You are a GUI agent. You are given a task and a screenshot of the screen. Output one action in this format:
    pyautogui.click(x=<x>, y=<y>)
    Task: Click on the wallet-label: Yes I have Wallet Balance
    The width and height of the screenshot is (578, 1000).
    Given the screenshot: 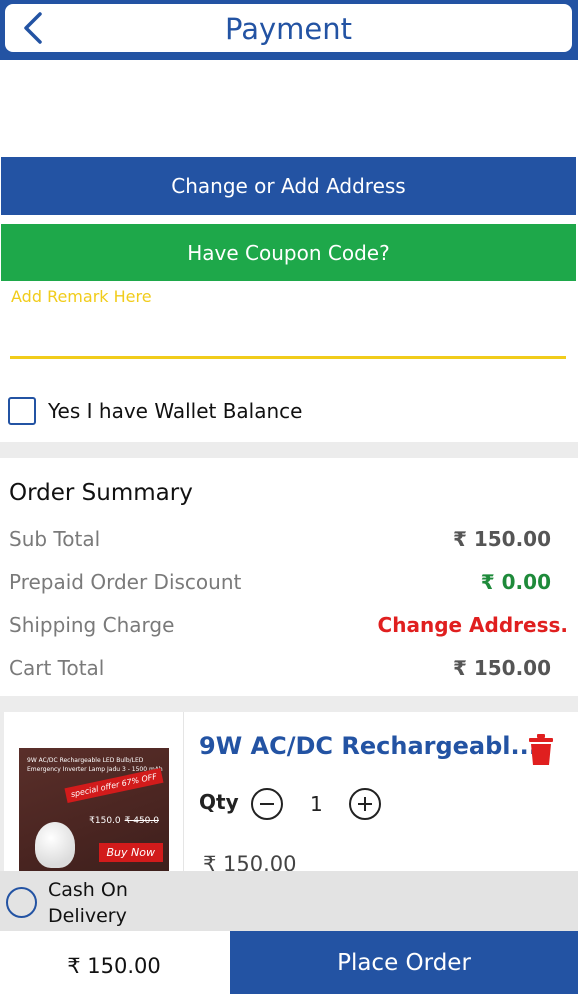 What is the action you would take?
    pyautogui.click(x=175, y=411)
    